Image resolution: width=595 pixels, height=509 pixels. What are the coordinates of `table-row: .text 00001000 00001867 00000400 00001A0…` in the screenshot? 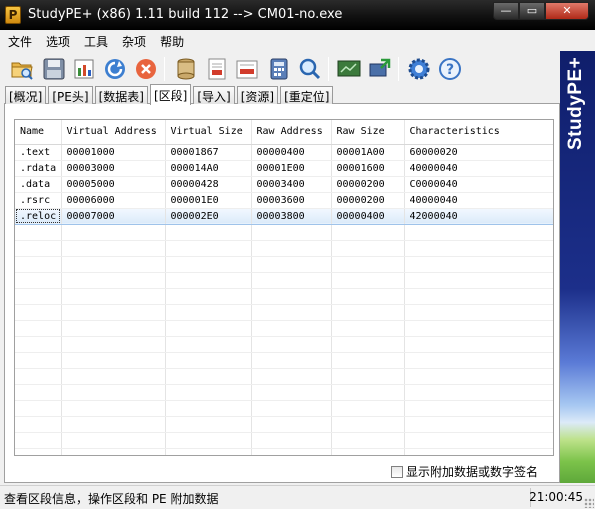 It's located at (284, 152).